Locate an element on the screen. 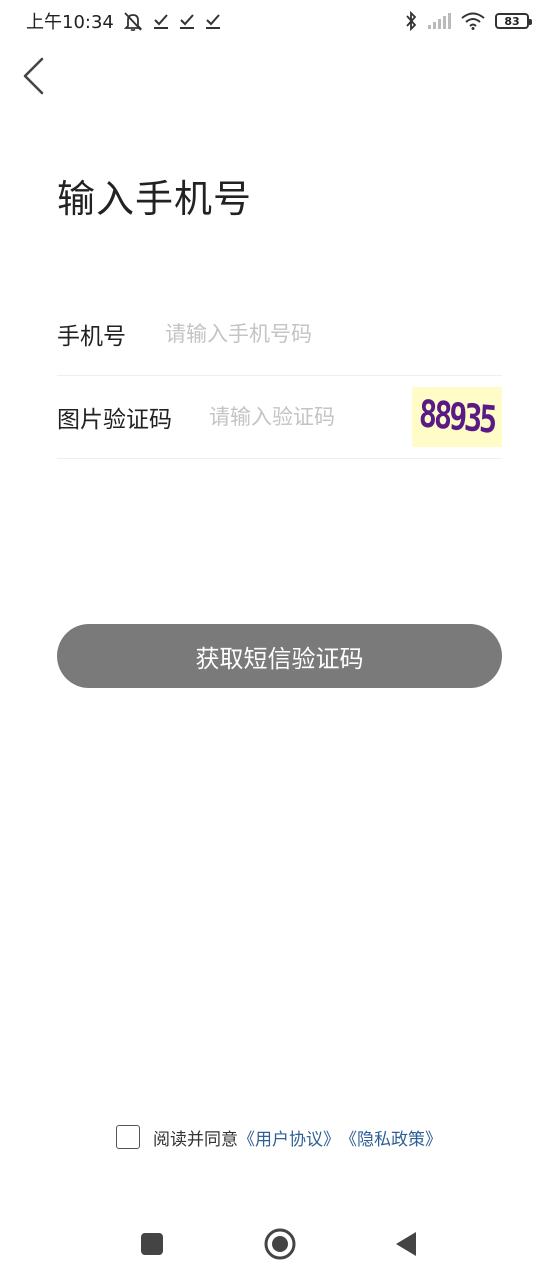 The height and width of the screenshot is (1280, 559). chevron-left-icon is located at coordinates (33, 76).